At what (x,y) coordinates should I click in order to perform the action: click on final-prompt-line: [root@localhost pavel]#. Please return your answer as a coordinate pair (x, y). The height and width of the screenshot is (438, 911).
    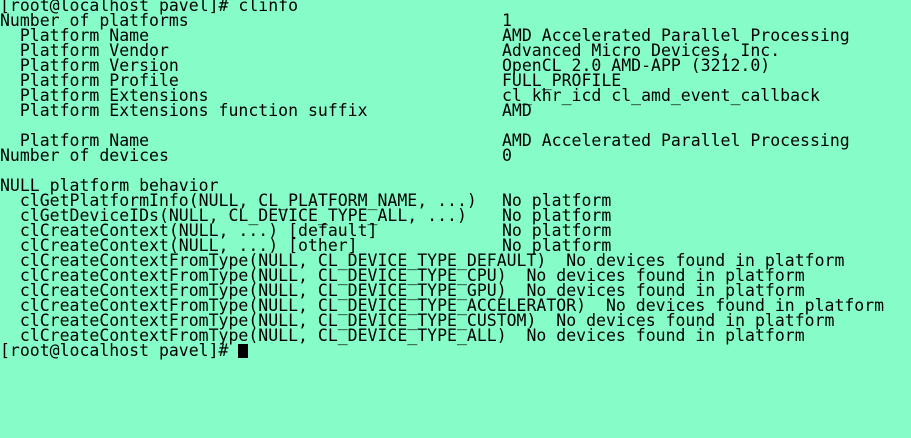
    Looking at the image, I should click on (455, 350).